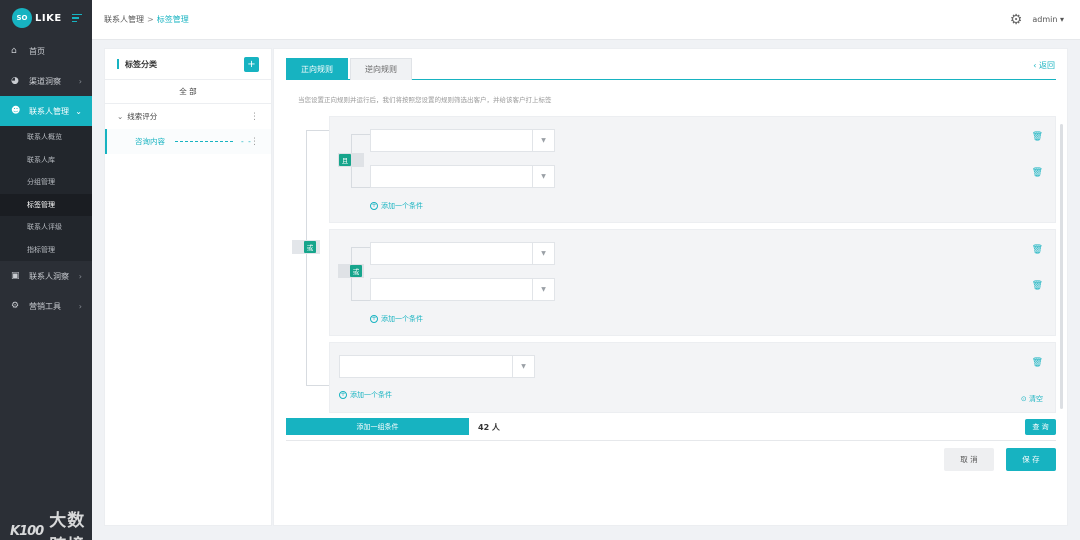 The height and width of the screenshot is (540, 1080). I want to click on sidebar-subitem-overview: 联系人概览, so click(46, 137).